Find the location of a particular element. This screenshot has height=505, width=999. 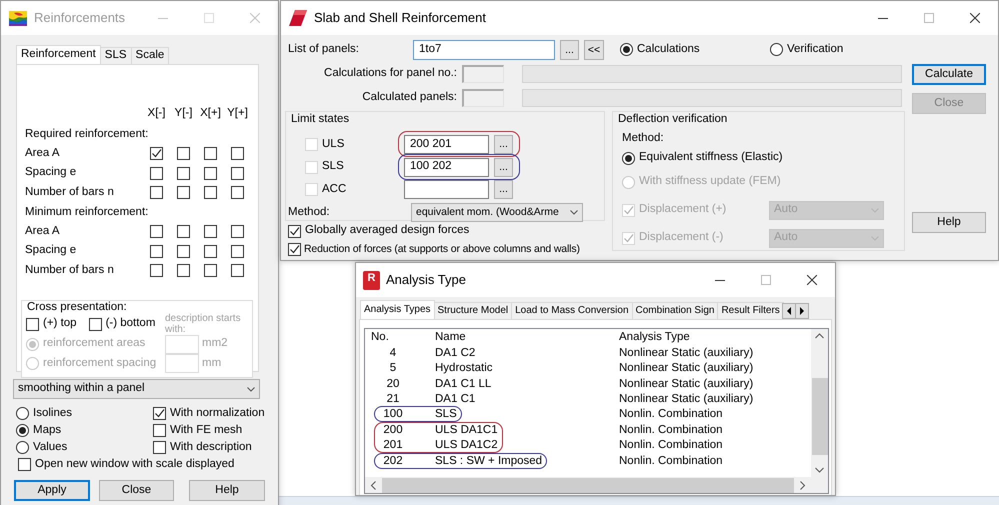

table-cell-text: ULS DA1C1 is located at coordinates (466, 431).